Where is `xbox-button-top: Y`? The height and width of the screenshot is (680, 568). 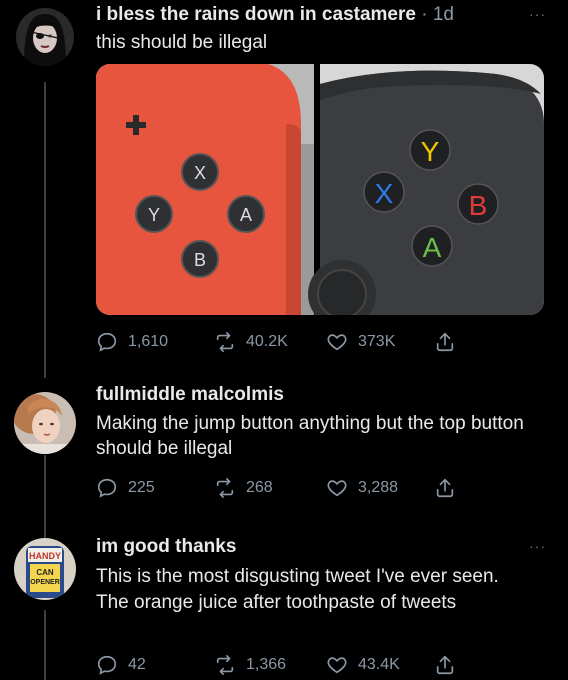
xbox-button-top: Y is located at coordinates (430, 150).